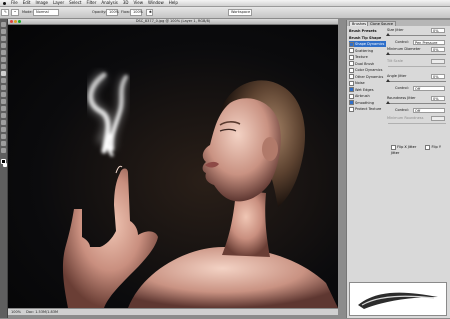  What do you see at coordinates (429, 110) in the screenshot?
I see `roundness-control-select: Off` at bounding box center [429, 110].